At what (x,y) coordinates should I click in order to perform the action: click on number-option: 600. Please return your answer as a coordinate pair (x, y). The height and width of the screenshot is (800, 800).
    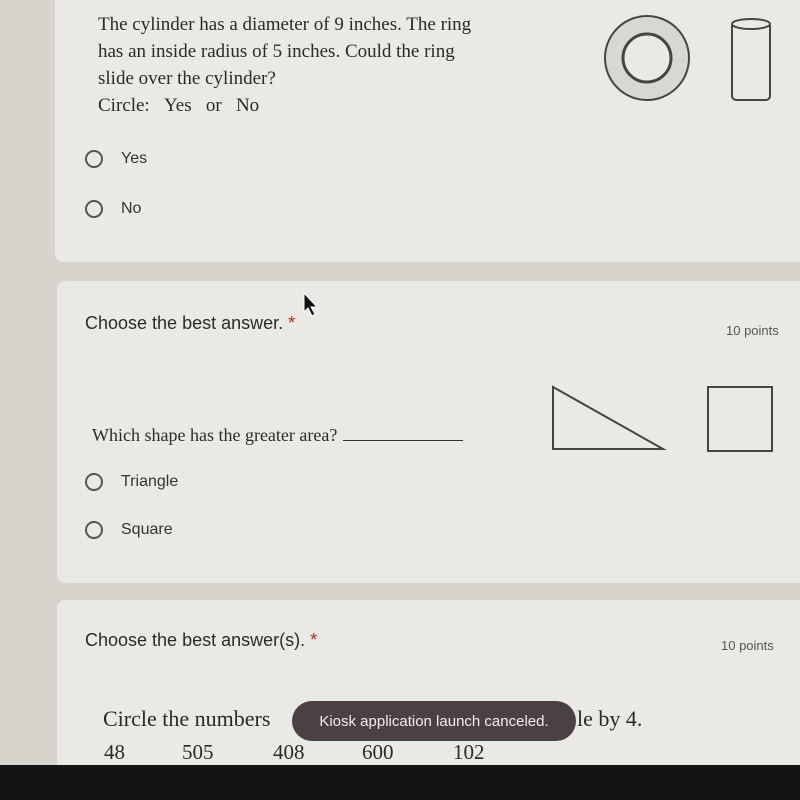
    Looking at the image, I should click on (378, 752).